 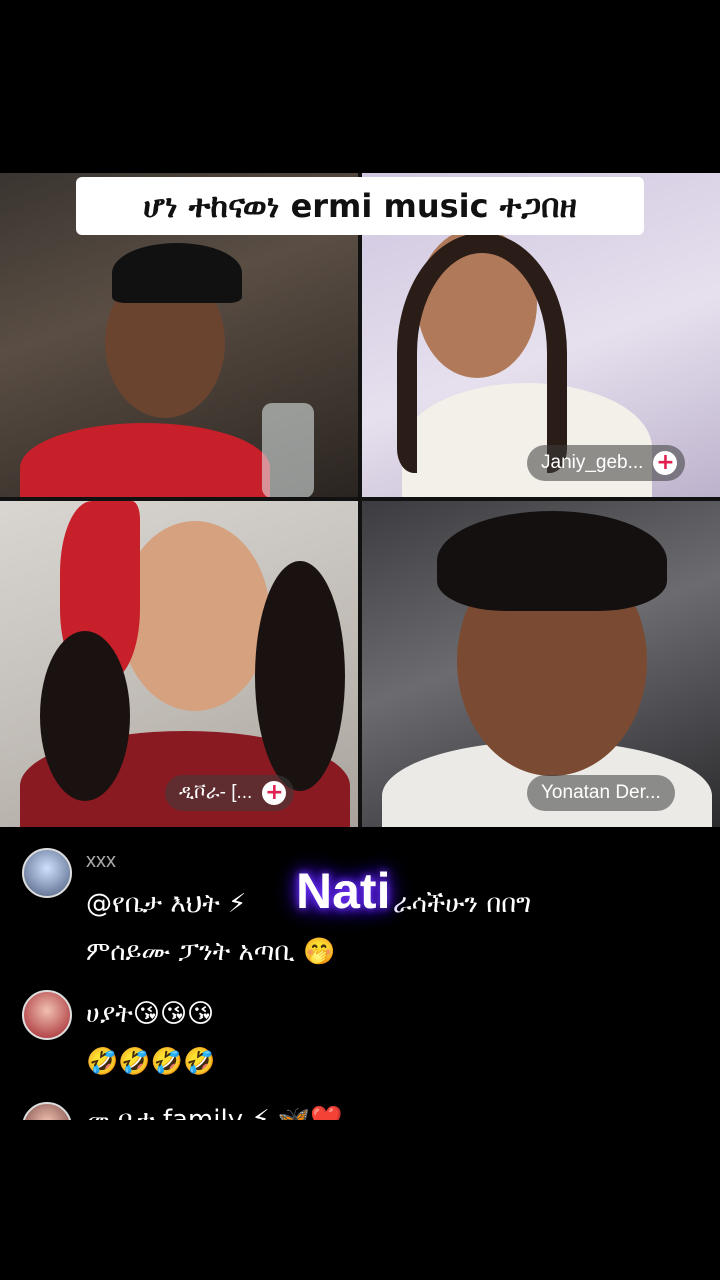 I want to click on participant-name-pill: Janiy_geb... +, so click(x=606, y=463).